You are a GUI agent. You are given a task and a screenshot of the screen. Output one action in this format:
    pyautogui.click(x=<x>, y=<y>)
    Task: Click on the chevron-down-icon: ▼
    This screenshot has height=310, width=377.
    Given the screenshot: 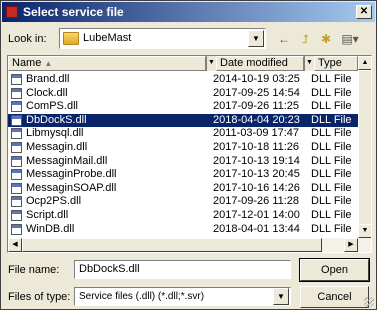 What is the action you would take?
    pyautogui.click(x=256, y=38)
    